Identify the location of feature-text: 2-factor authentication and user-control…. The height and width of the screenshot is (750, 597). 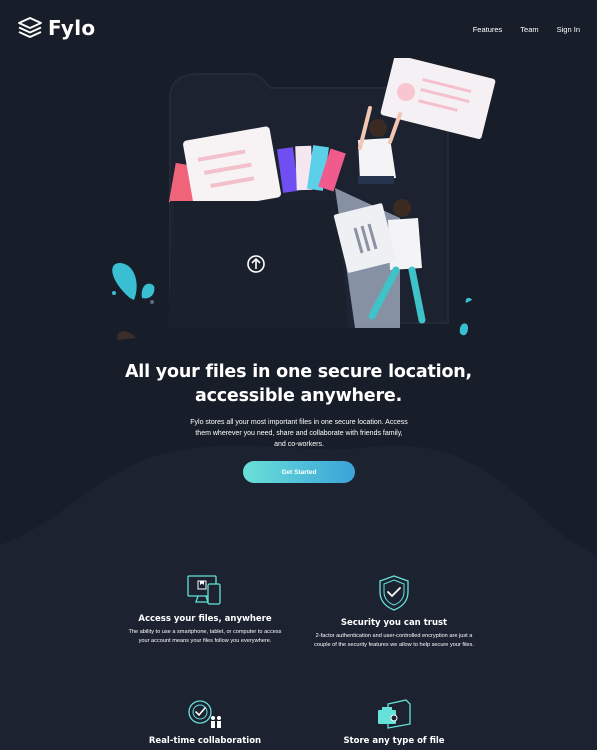
(394, 640).